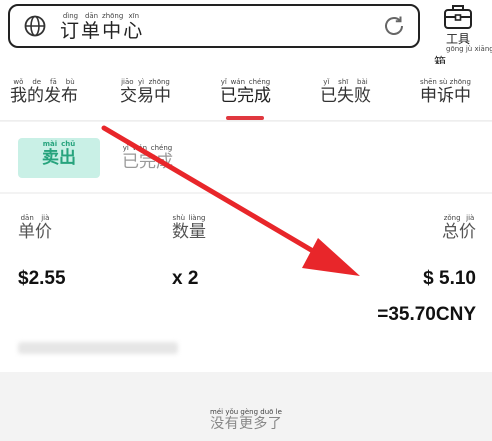 The width and height of the screenshot is (492, 441). Describe the element at coordinates (185, 278) in the screenshot. I see `quantity-value: x 2` at that location.